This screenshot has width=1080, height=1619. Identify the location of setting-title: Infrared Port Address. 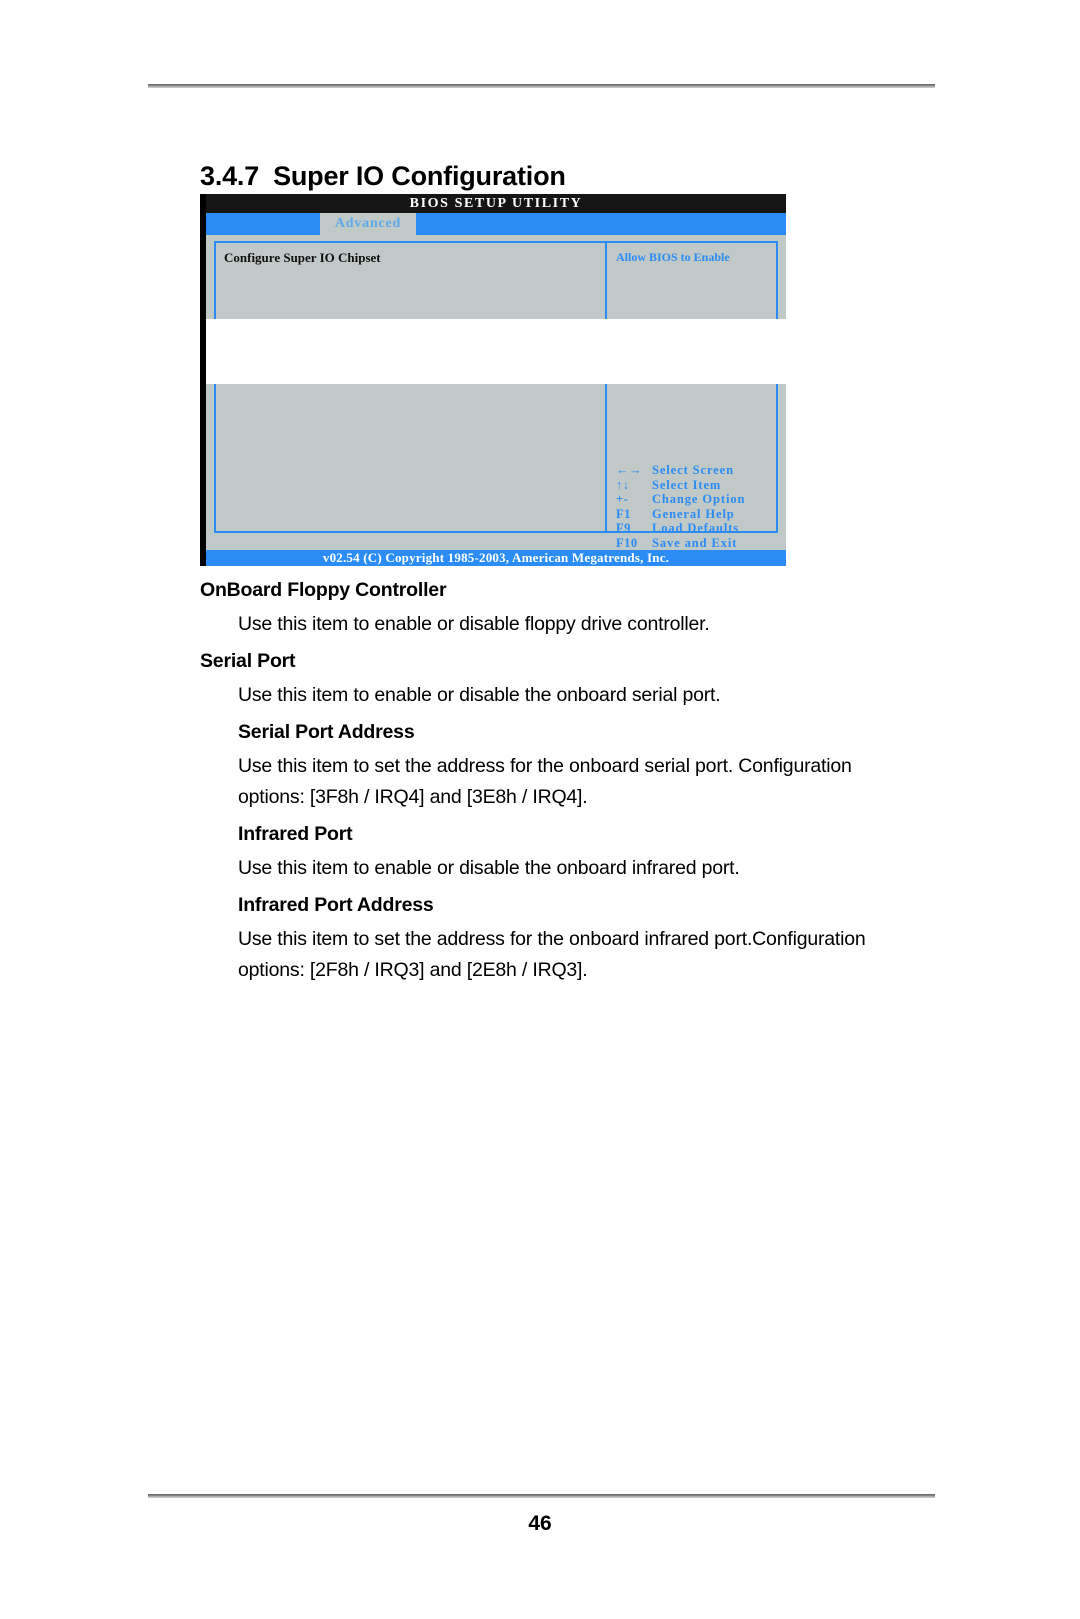
(336, 905).